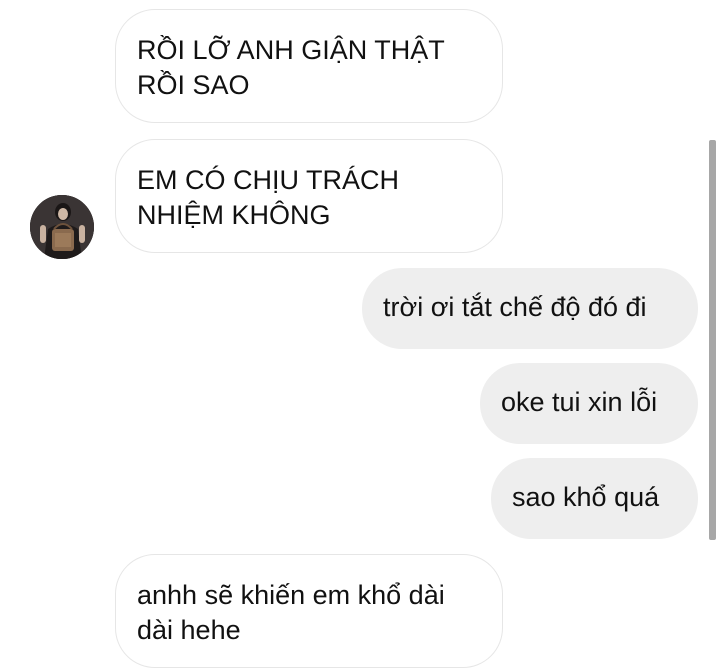 Image resolution: width=720 pixels, height=671 pixels. What do you see at coordinates (515, 307) in the screenshot?
I see `message-text: trời ơi tắt chế độ đó đi` at bounding box center [515, 307].